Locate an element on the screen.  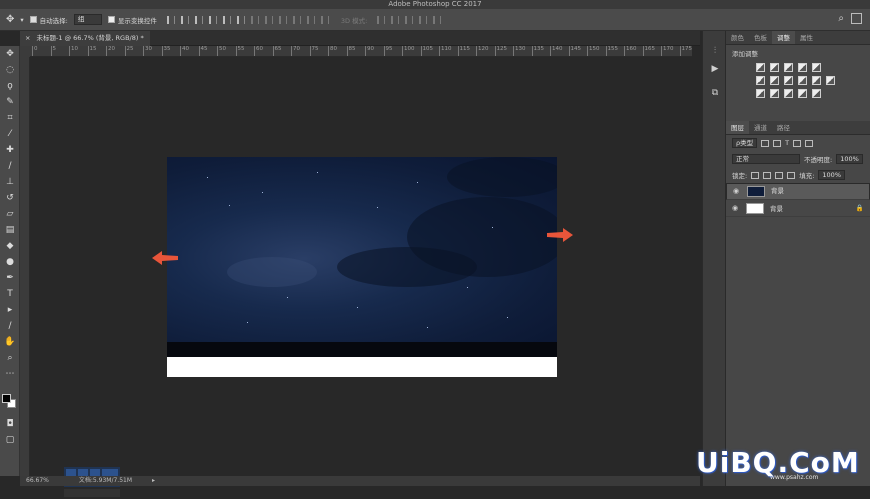
auto-select-toggle: 自动选择: is located at coordinates (48, 20).